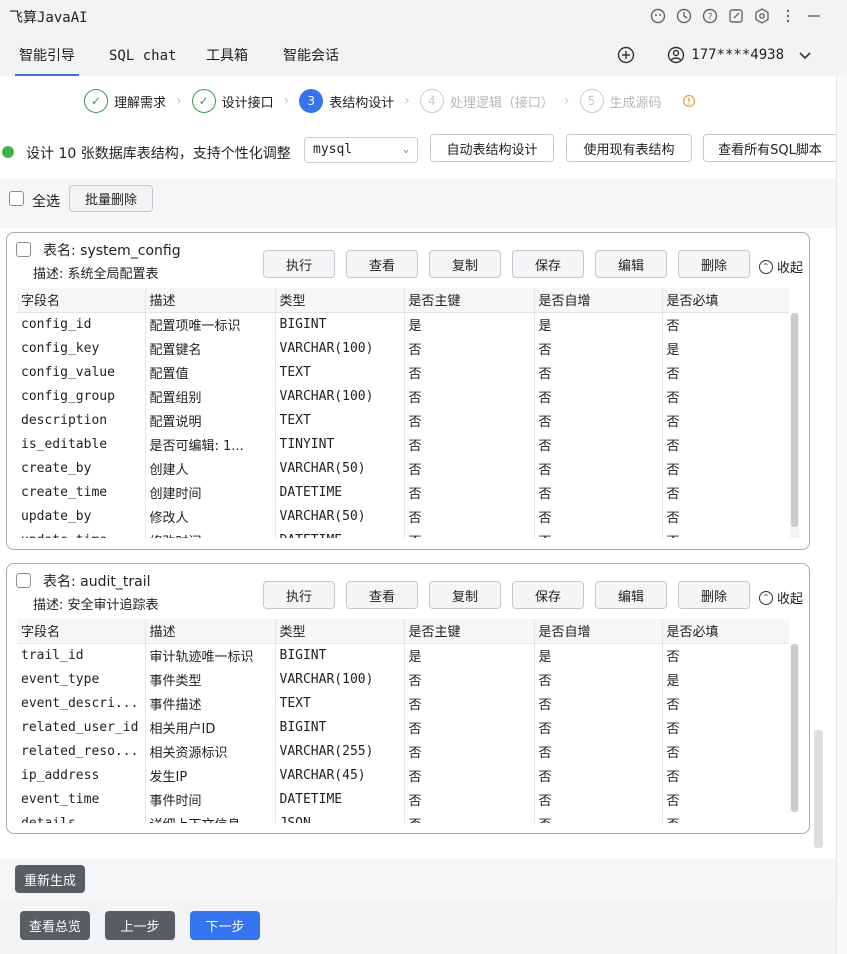 The height and width of the screenshot is (954, 847). I want to click on field-type-cell: VARCHAR(100), so click(340, 396).